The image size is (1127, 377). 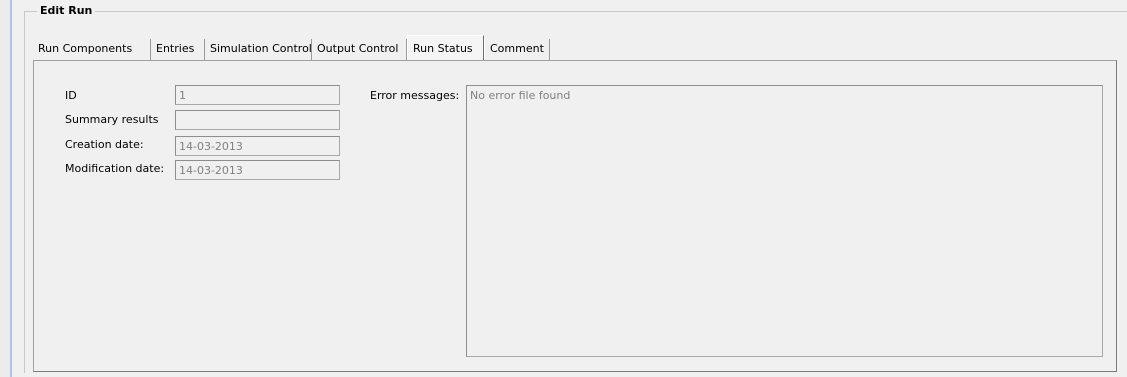 What do you see at coordinates (66, 10) in the screenshot?
I see `groupbox-title: Edit Run` at bounding box center [66, 10].